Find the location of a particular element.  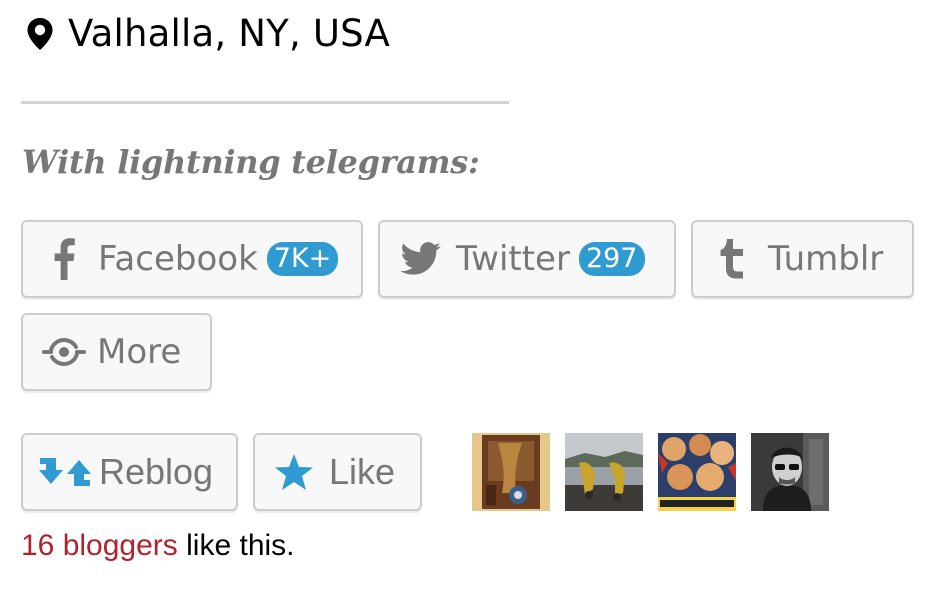

like-button: Like is located at coordinates (337, 472).